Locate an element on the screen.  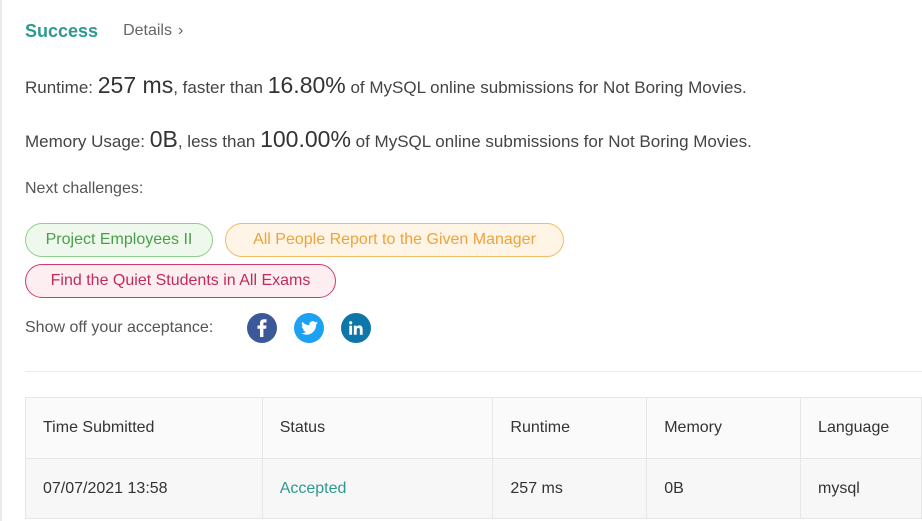
challenge-tag-find-quiet-students: Find the Quiet Students in All Exams is located at coordinates (180, 281).